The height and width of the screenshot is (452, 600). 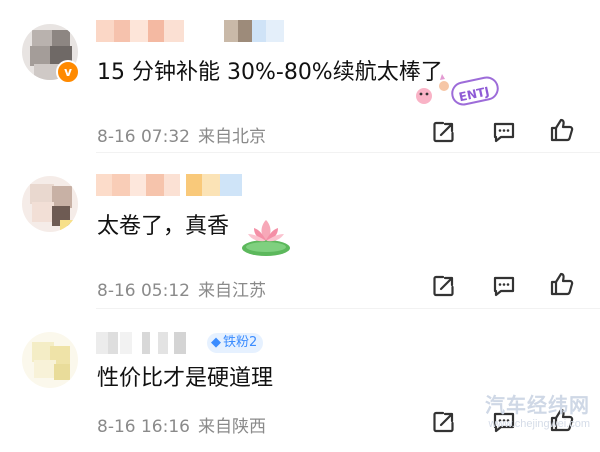 What do you see at coordinates (231, 427) in the screenshot?
I see `comment-location: 来自陕西` at bounding box center [231, 427].